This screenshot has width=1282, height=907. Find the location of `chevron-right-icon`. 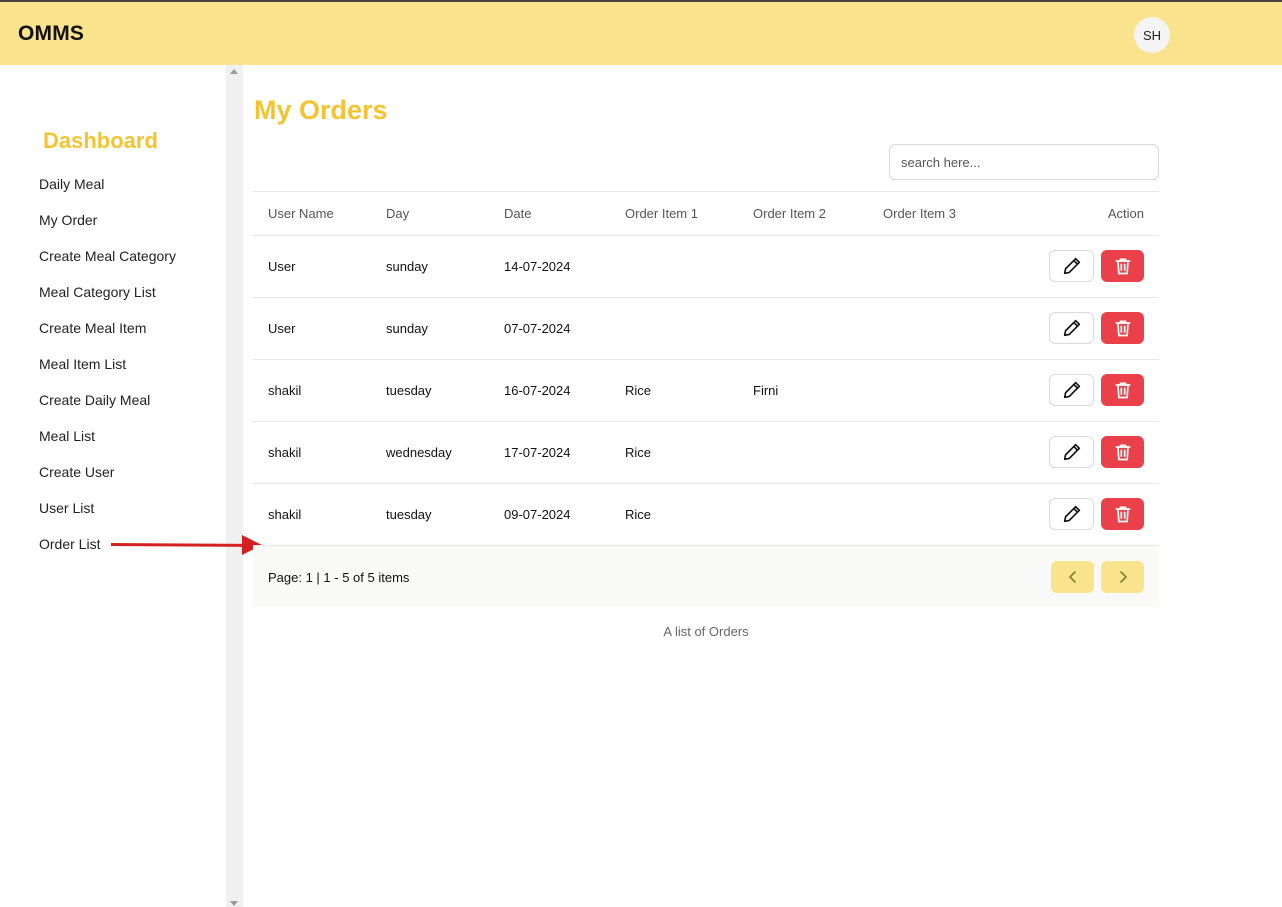

chevron-right-icon is located at coordinates (1123, 577).